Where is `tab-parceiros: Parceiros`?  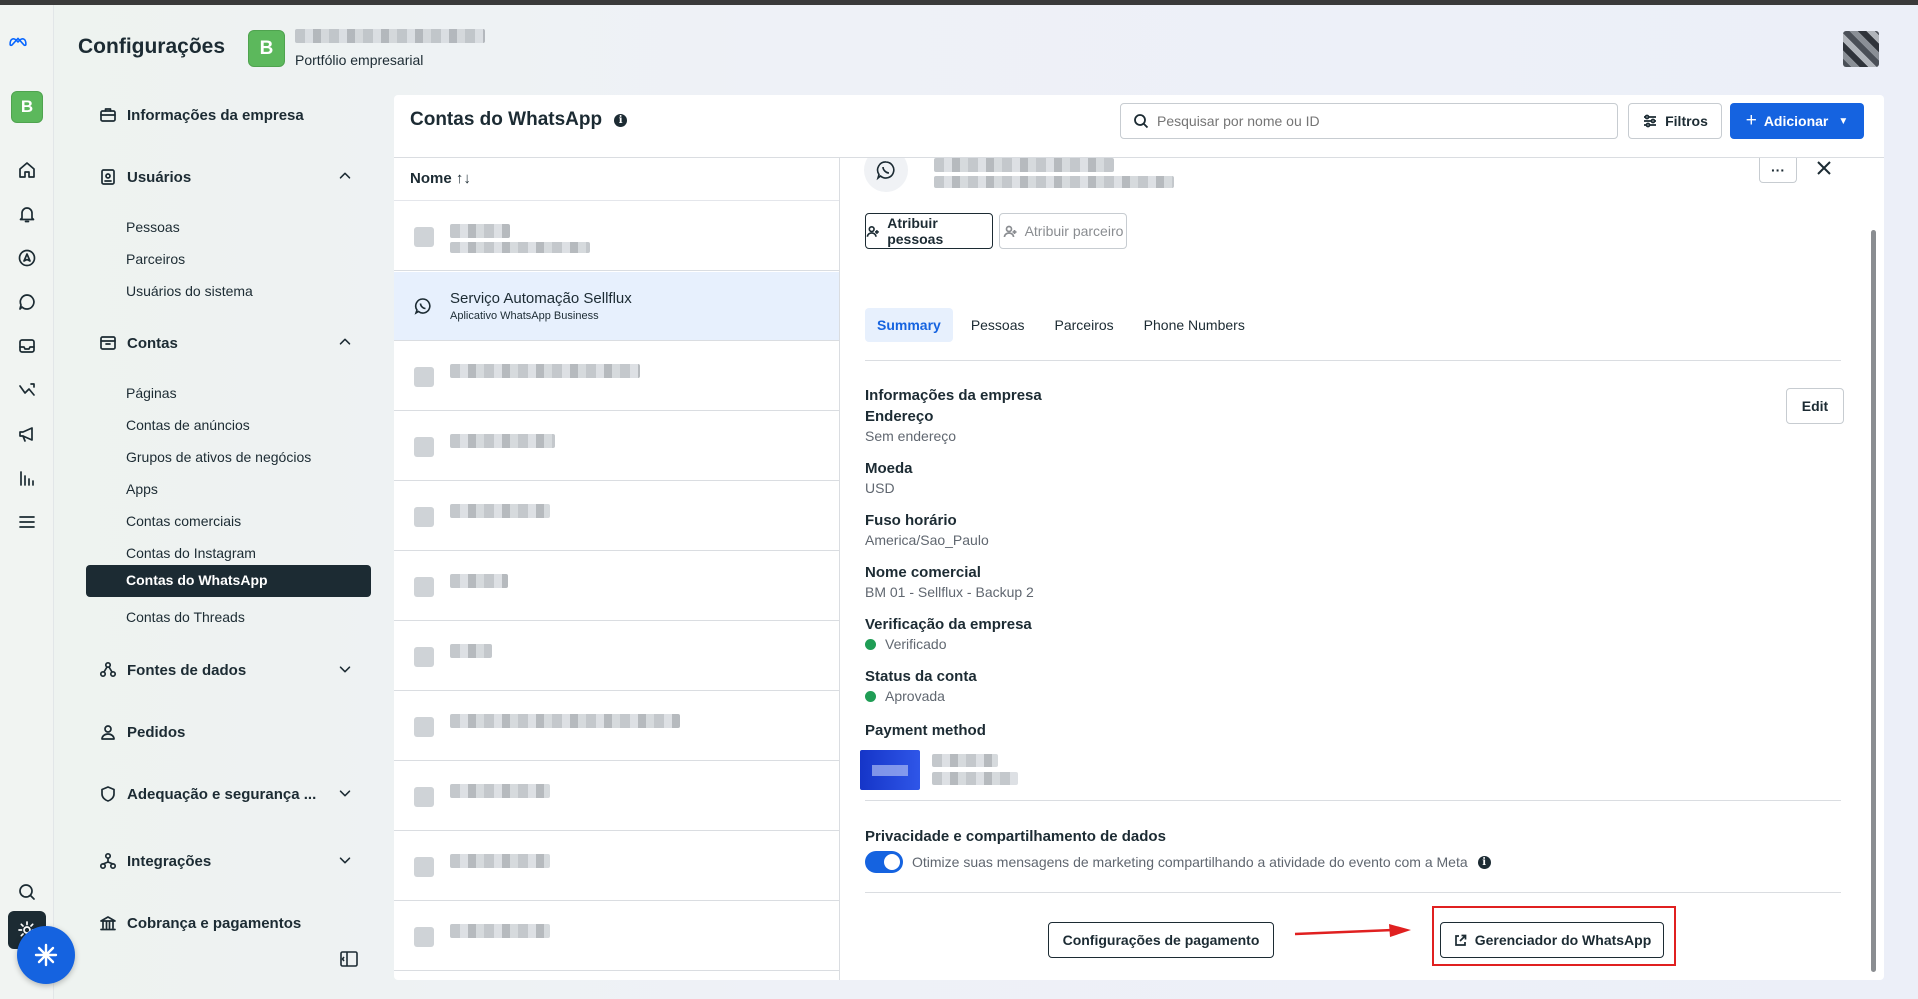 tab-parceiros: Parceiros is located at coordinates (1084, 325).